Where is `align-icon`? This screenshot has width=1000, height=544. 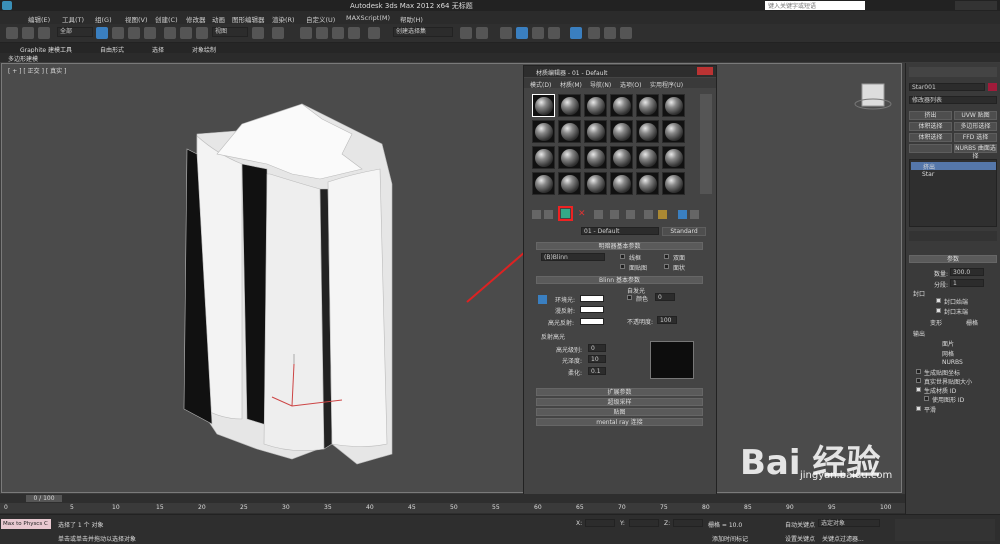 align-icon is located at coordinates (482, 33).